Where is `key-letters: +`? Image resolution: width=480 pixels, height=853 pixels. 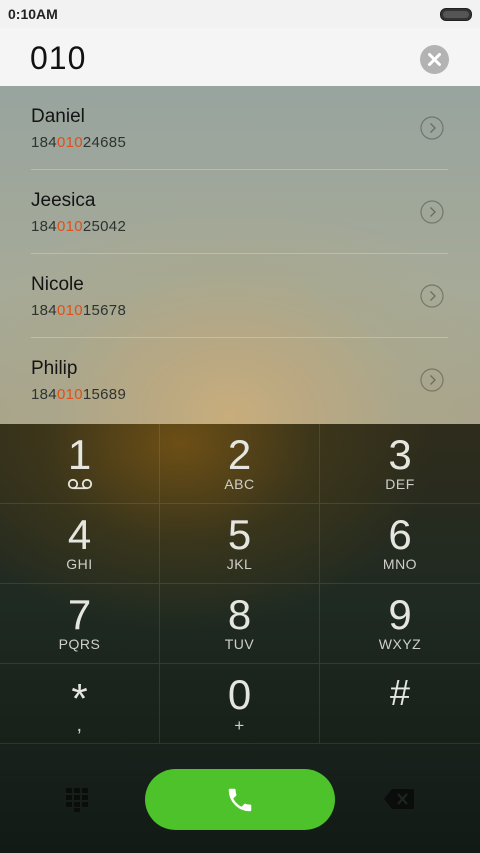
key-letters: + is located at coordinates (239, 725).